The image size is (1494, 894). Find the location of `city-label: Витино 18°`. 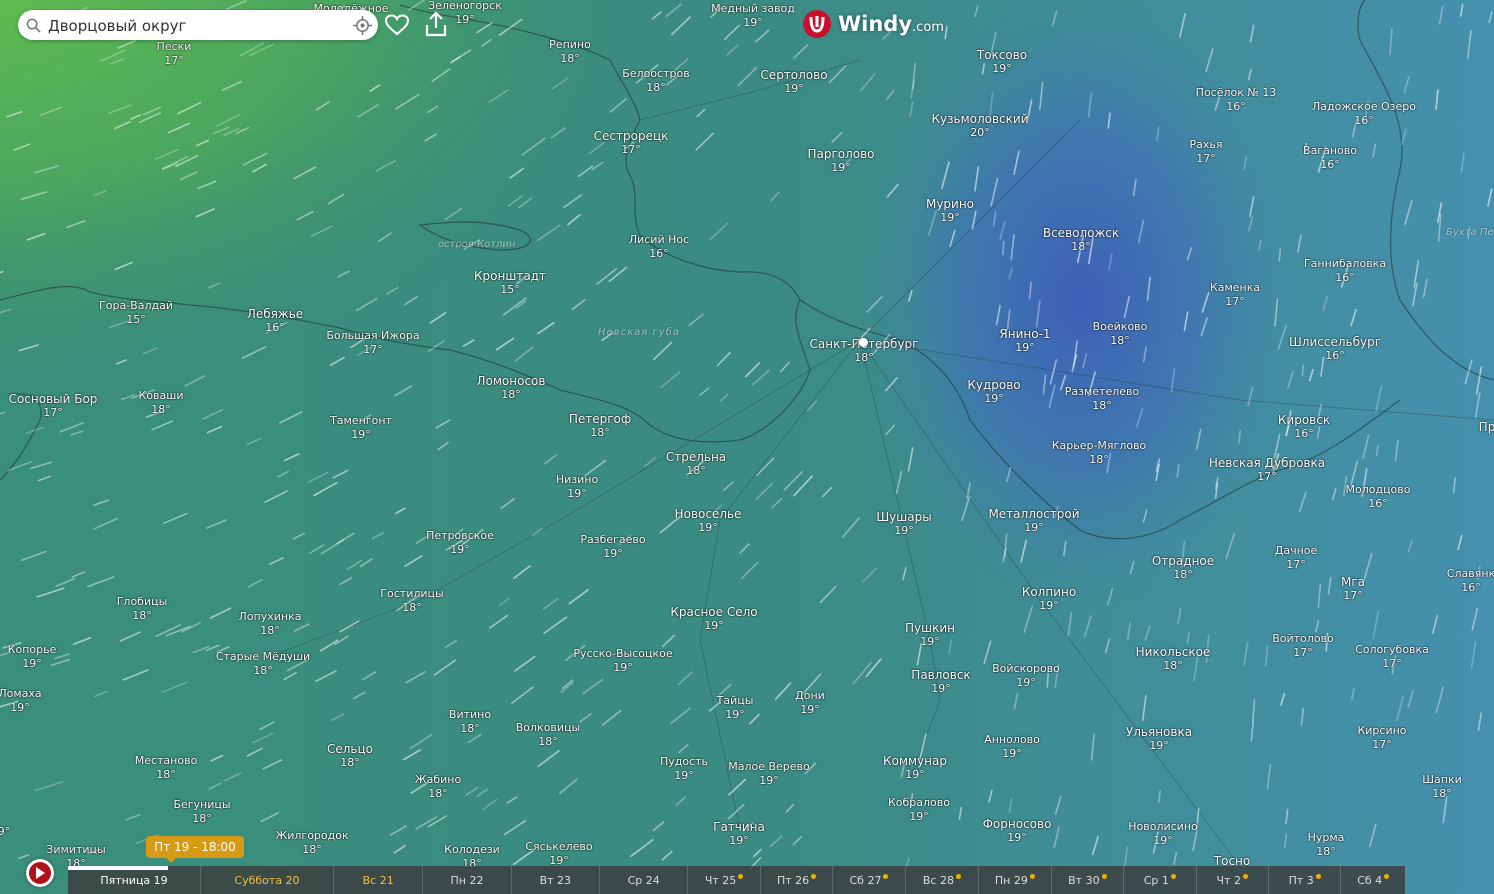

city-label: Витино 18° is located at coordinates (470, 722).